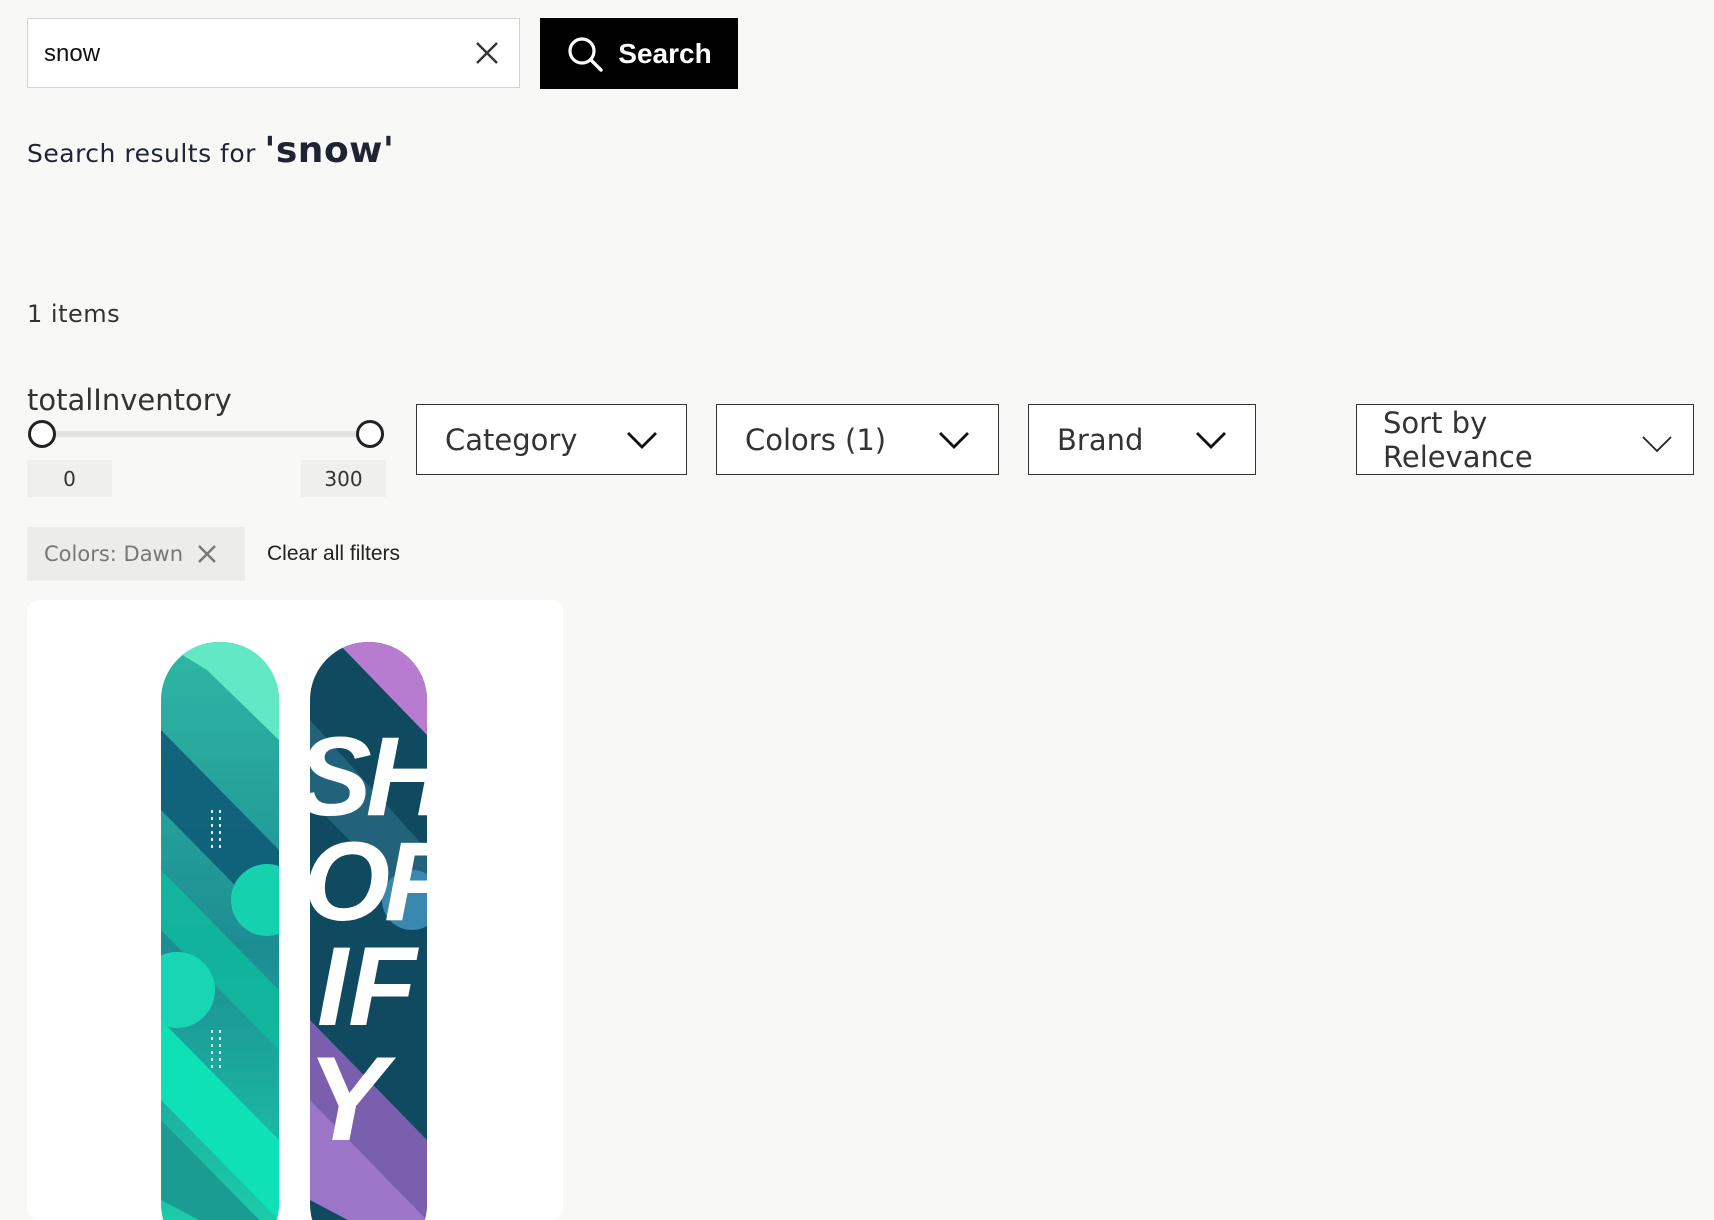 Image resolution: width=1714 pixels, height=1220 pixels. What do you see at coordinates (343, 478) in the screenshot?
I see `slider-max-value: 300` at bounding box center [343, 478].